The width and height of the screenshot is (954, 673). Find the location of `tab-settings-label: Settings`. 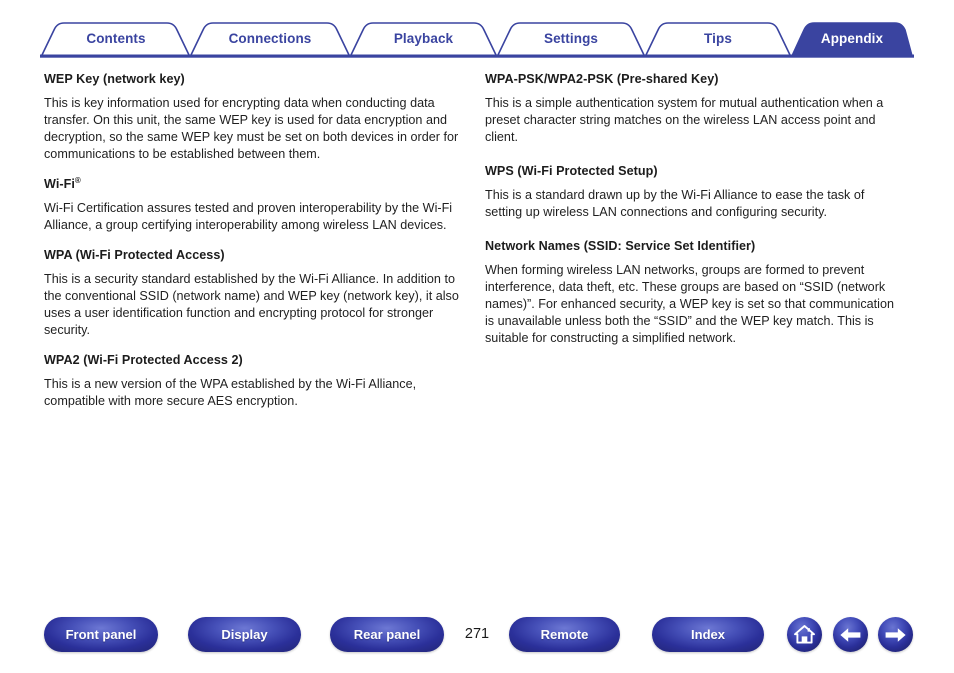

tab-settings-label: Settings is located at coordinates (571, 38).